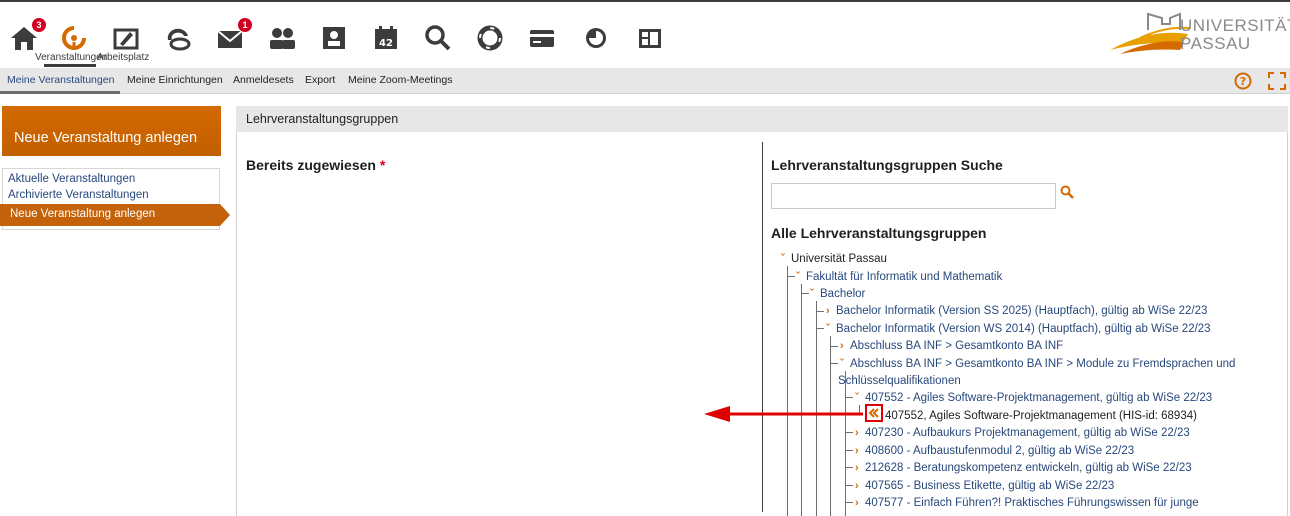  Describe the element at coordinates (78, 195) in the screenshot. I see `sidebar-item-archived-courses: Archivierte Veranstaltungen` at that location.